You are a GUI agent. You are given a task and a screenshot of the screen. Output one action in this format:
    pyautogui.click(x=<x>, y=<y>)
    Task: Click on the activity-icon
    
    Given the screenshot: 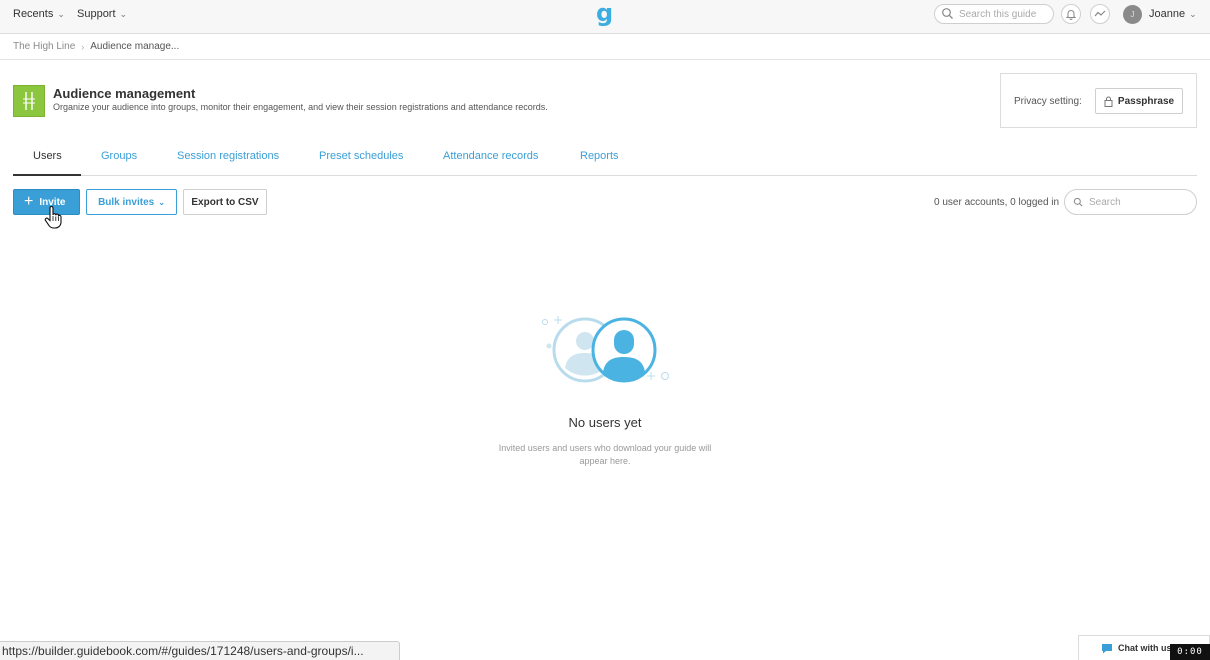 What is the action you would take?
    pyautogui.click(x=1100, y=13)
    